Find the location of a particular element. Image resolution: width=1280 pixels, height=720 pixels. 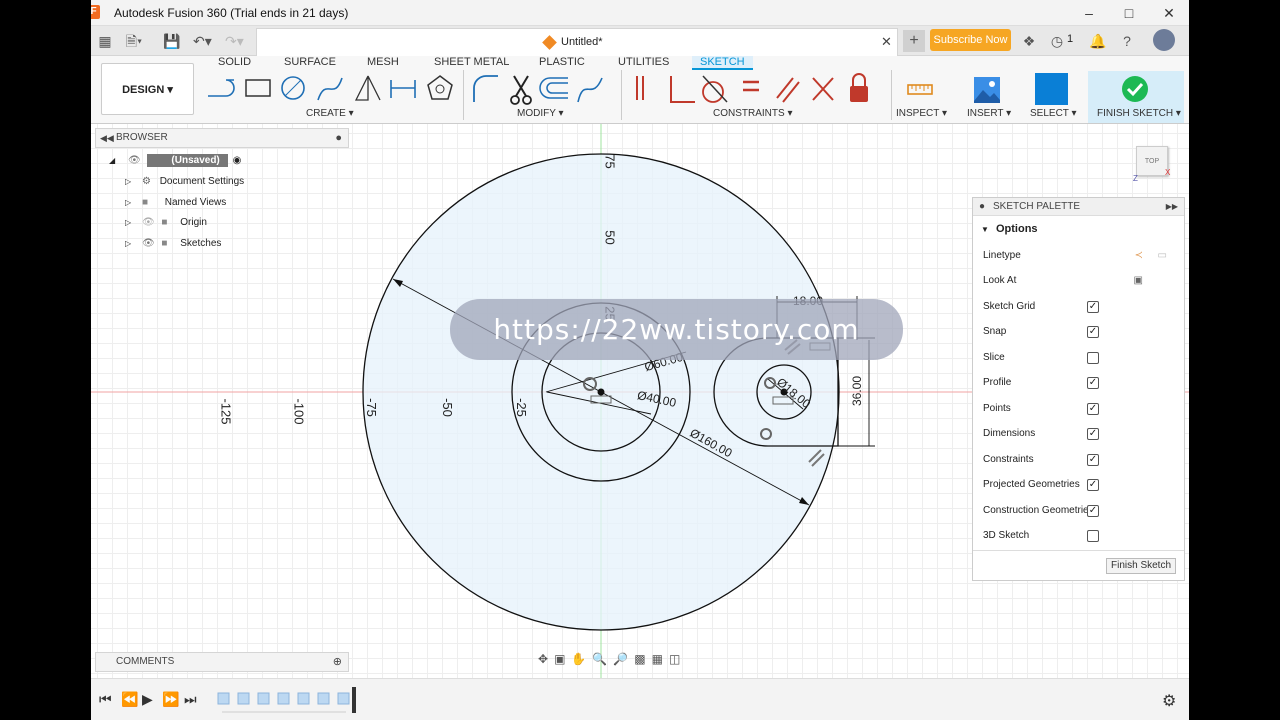

extensions-icon: ❖ is located at coordinates (1029, 41).